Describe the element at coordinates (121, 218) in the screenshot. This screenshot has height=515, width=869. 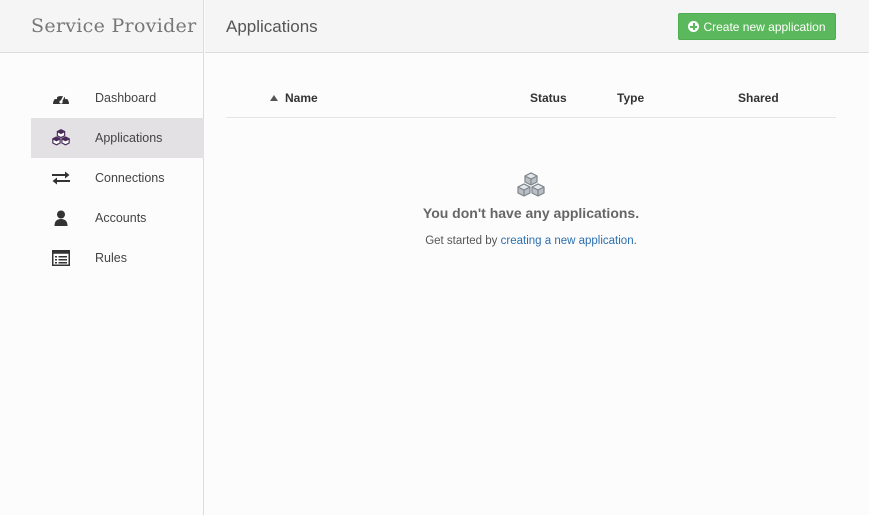
I see `sidebar-item-label: Accounts` at that location.